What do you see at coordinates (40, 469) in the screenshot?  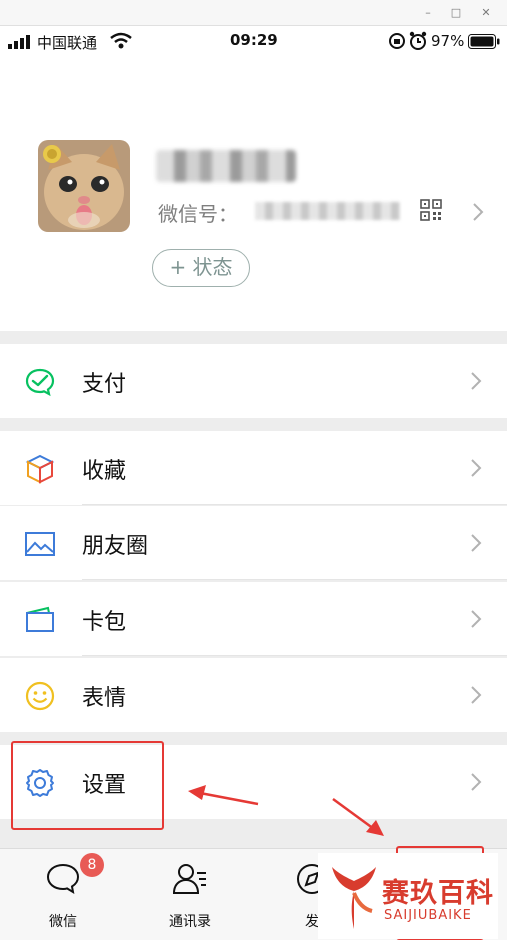 I see `favorites-cube-icon` at bounding box center [40, 469].